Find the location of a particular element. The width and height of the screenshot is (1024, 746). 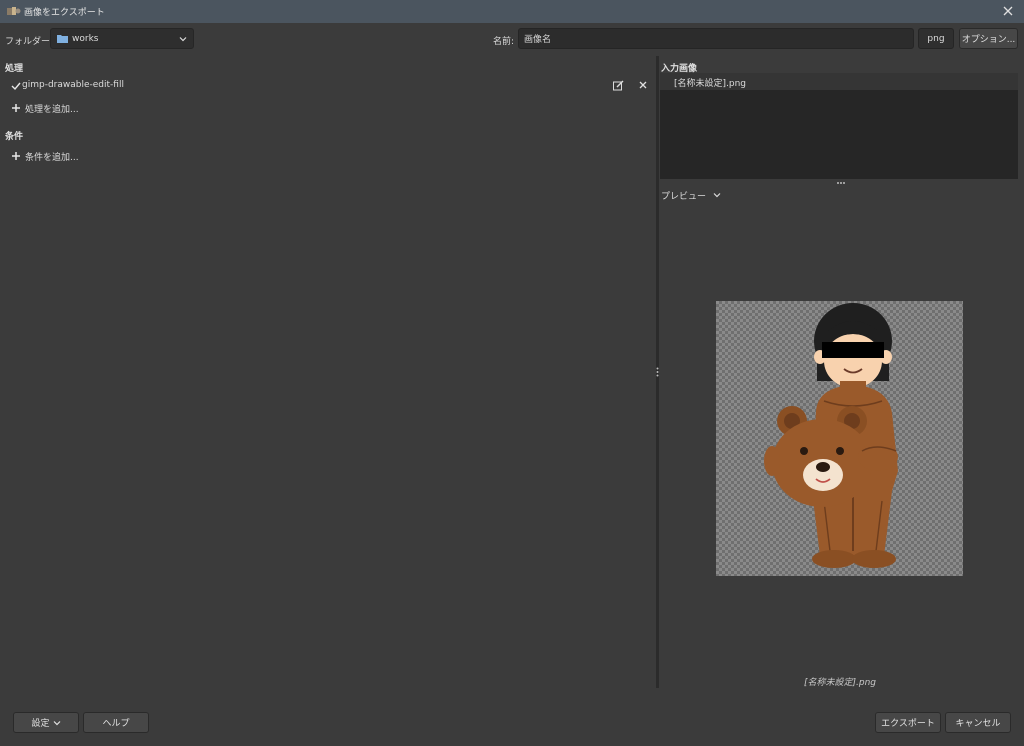

title-bar: 画像をエクスポート is located at coordinates (512, 11).